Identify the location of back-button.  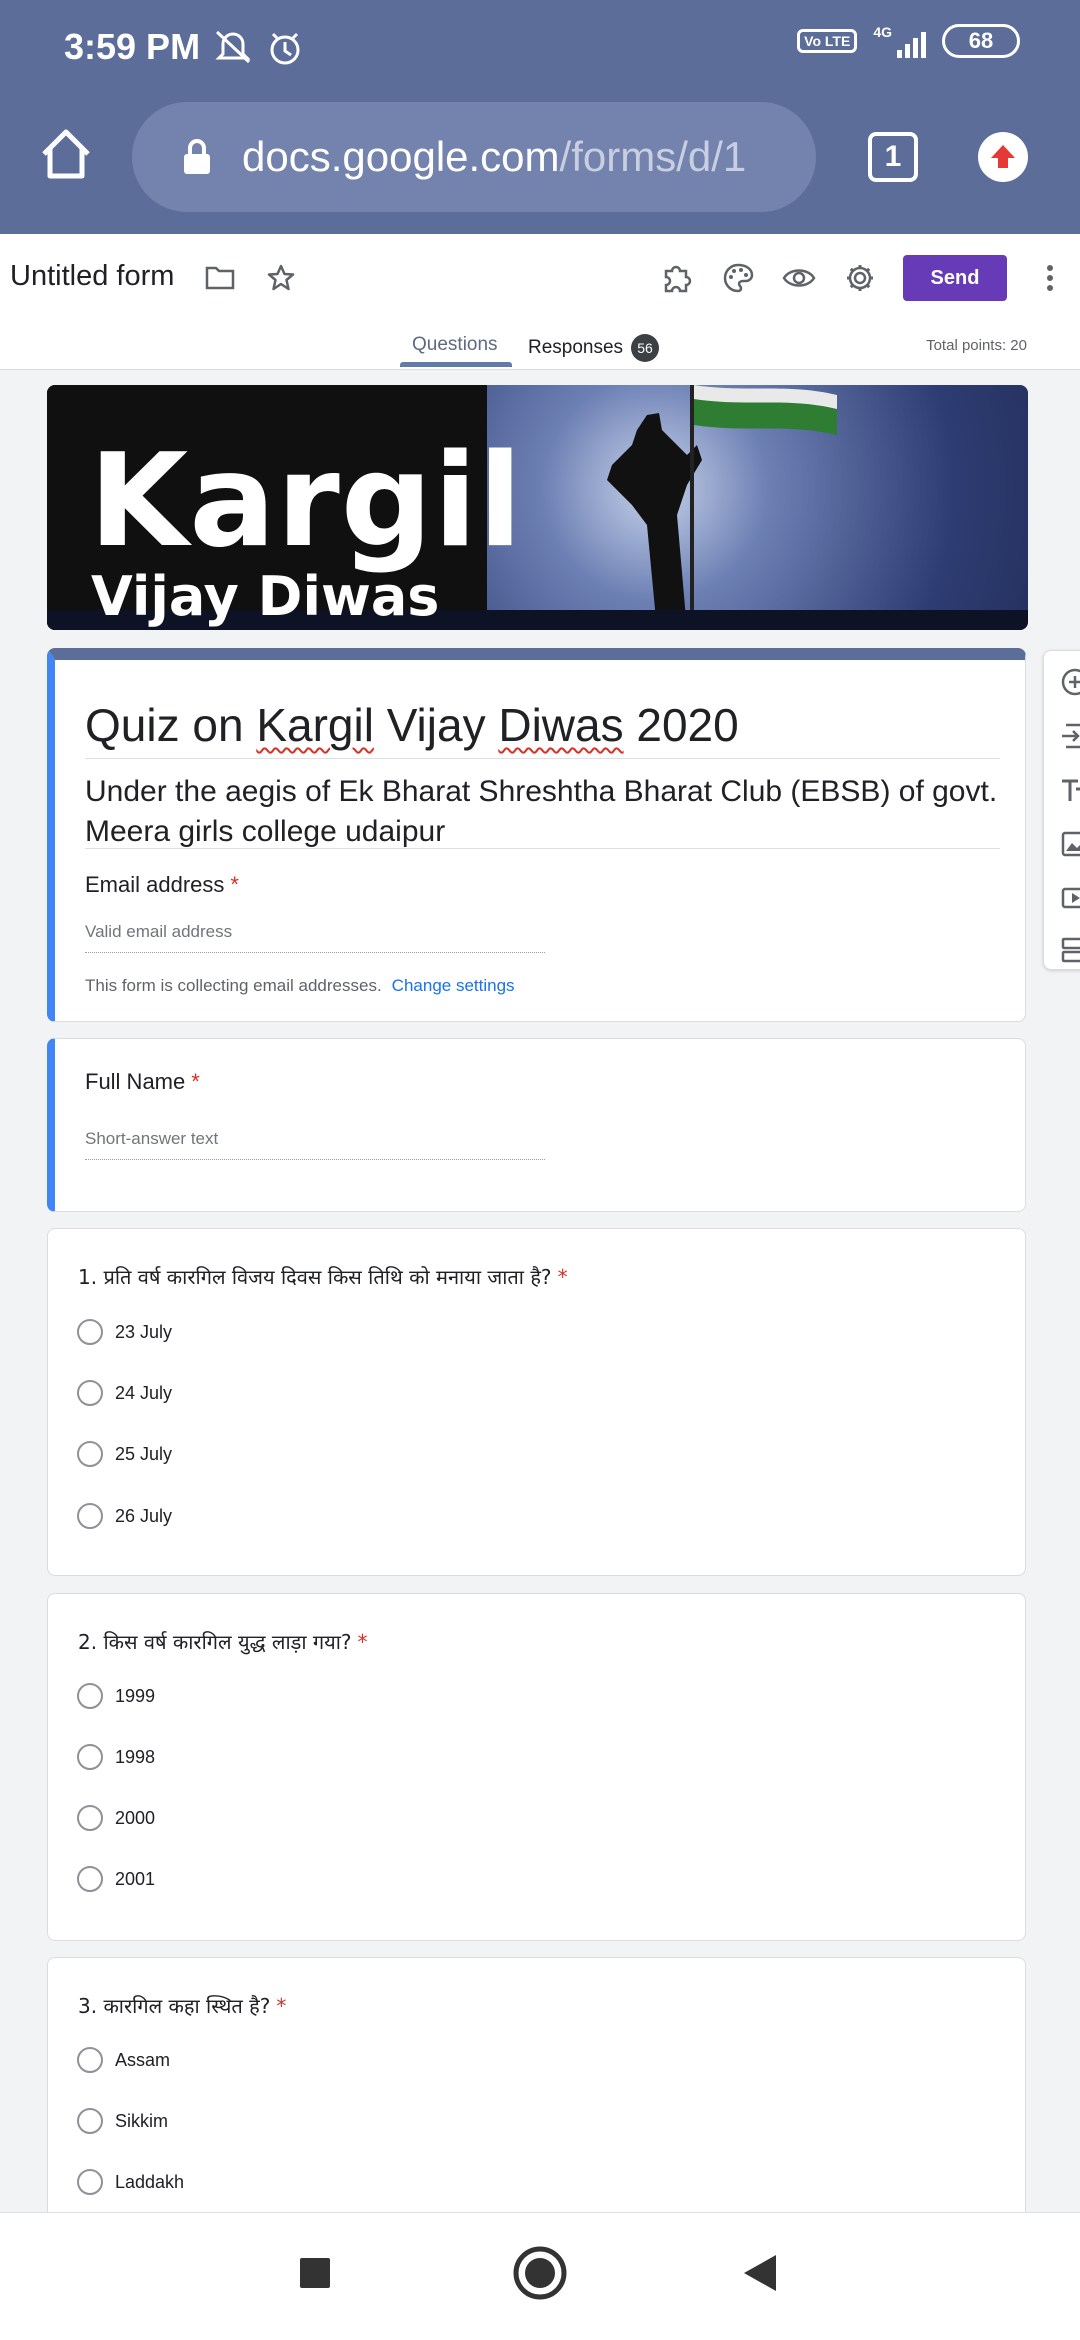
(760, 2273).